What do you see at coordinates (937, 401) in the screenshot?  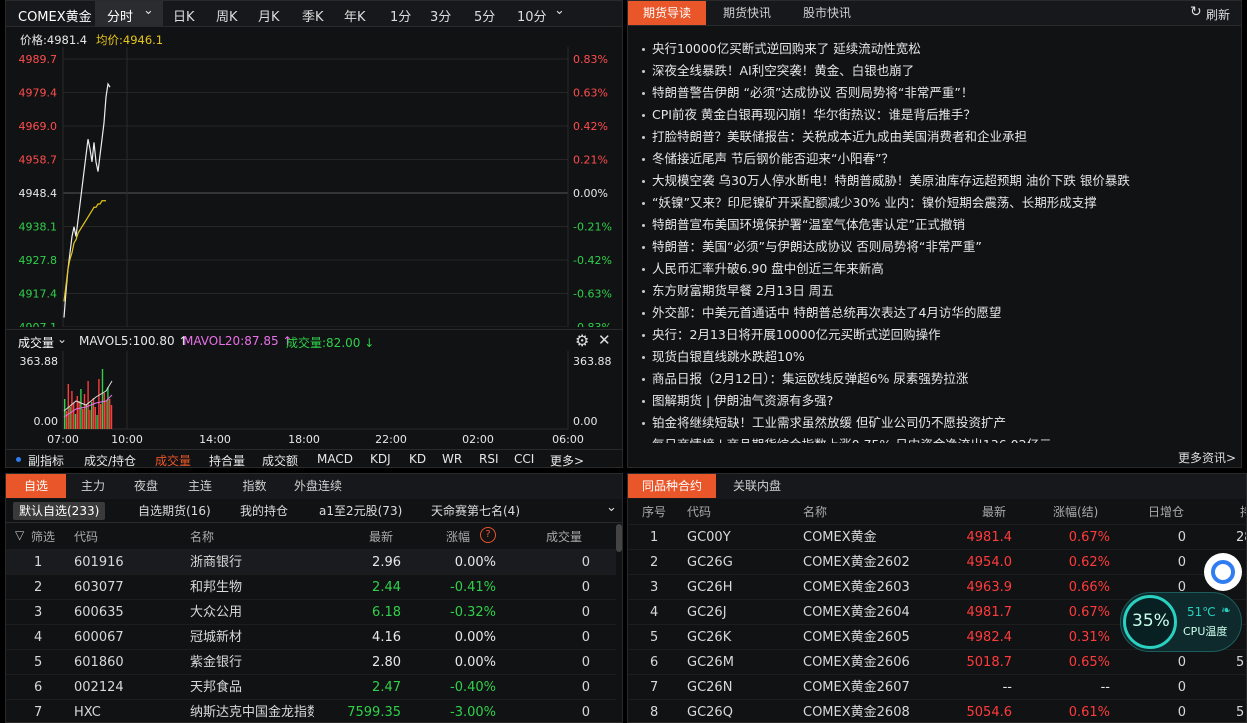 I see `news-item: 图解期货 | 伊朗油气资源有多强?` at bounding box center [937, 401].